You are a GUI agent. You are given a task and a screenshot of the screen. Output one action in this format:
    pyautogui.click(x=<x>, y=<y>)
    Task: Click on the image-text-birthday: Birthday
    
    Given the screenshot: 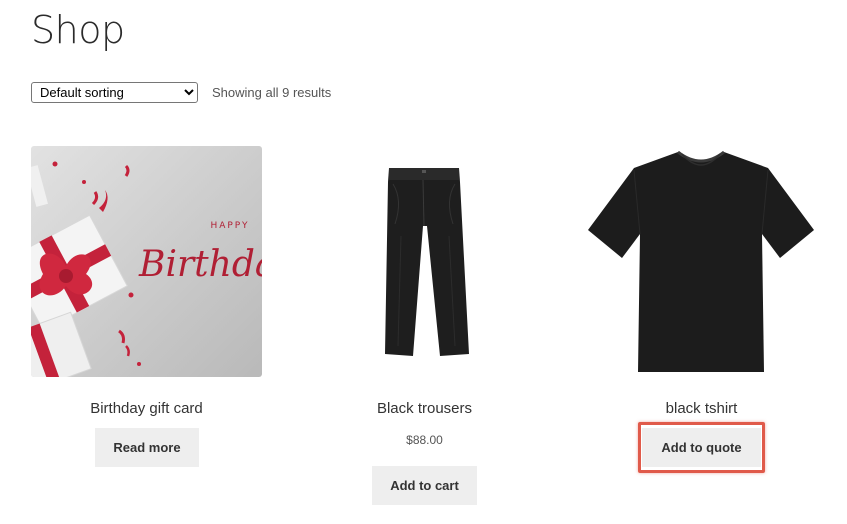 What is the action you would take?
    pyautogui.click(x=200, y=264)
    